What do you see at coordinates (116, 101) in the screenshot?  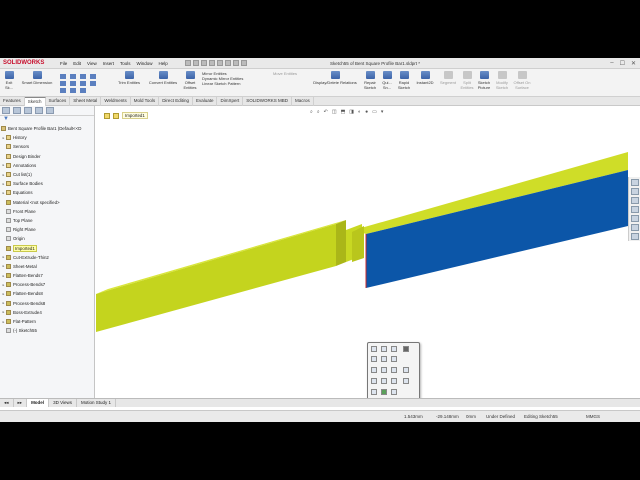 I see `tab-weldments: Weldments` at bounding box center [116, 101].